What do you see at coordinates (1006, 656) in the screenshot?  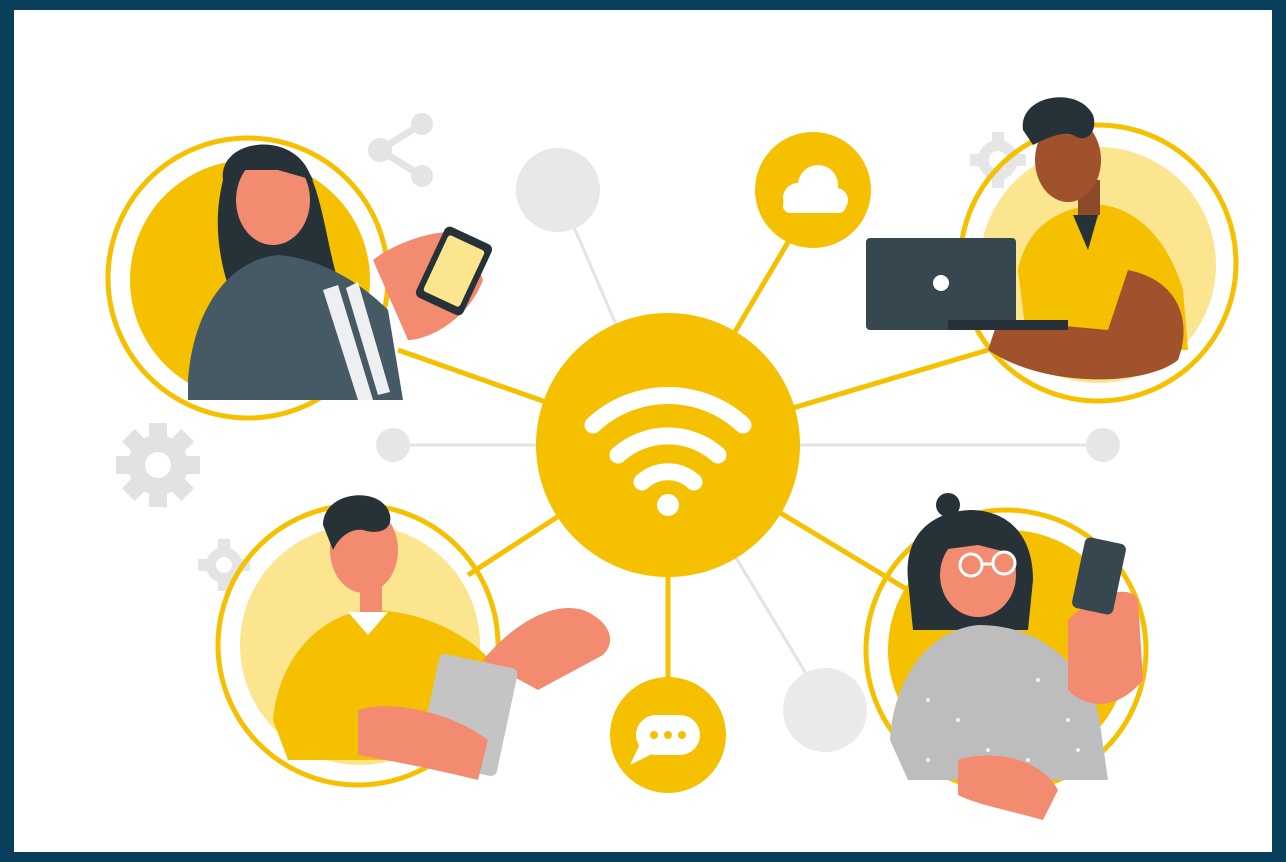 I see `person-woman-with-glasses` at bounding box center [1006, 656].